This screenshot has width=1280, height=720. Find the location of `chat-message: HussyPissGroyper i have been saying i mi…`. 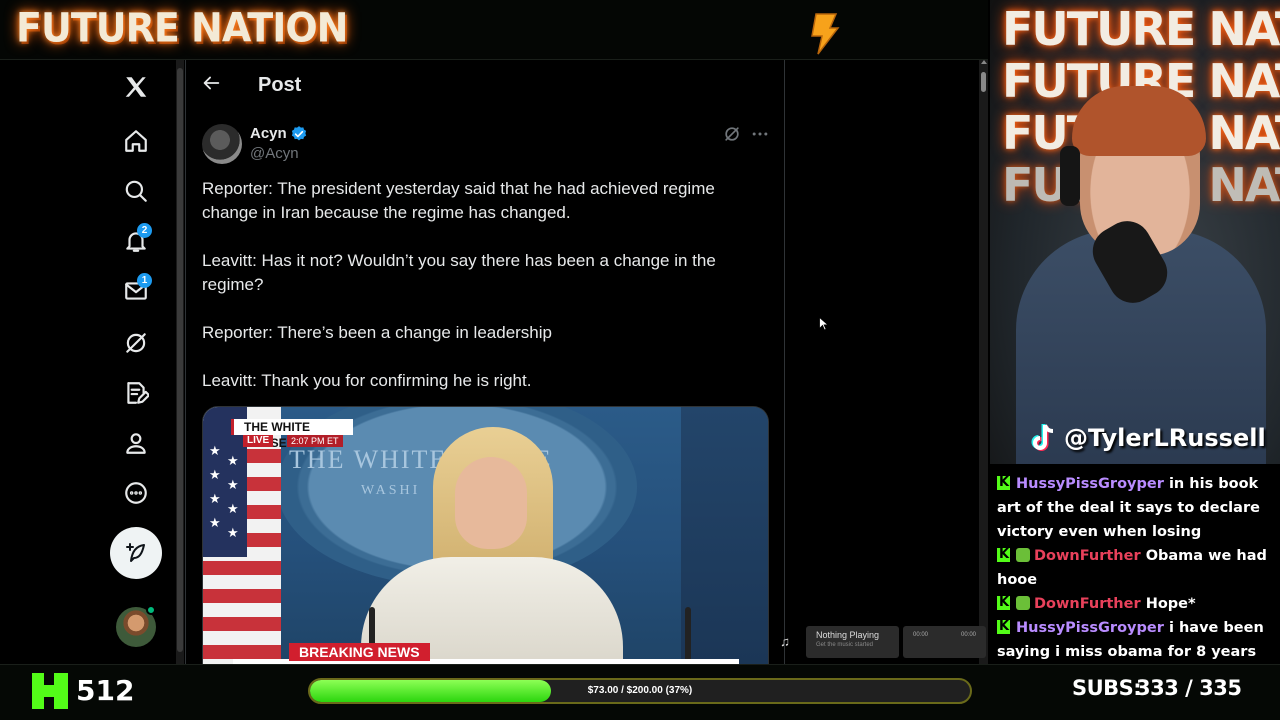

chat-message: HussyPissGroyper i have been saying i mi… is located at coordinates (1134, 639).